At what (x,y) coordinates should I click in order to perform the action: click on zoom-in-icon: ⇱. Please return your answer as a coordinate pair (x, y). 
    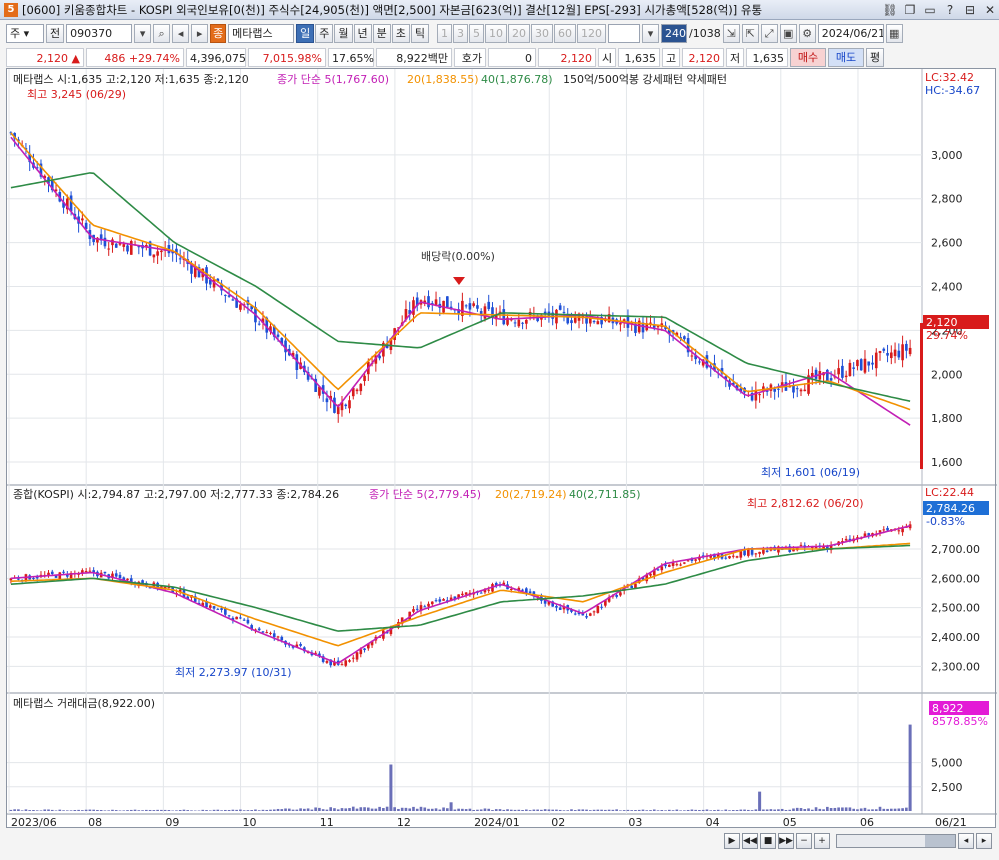
    Looking at the image, I should click on (750, 33).